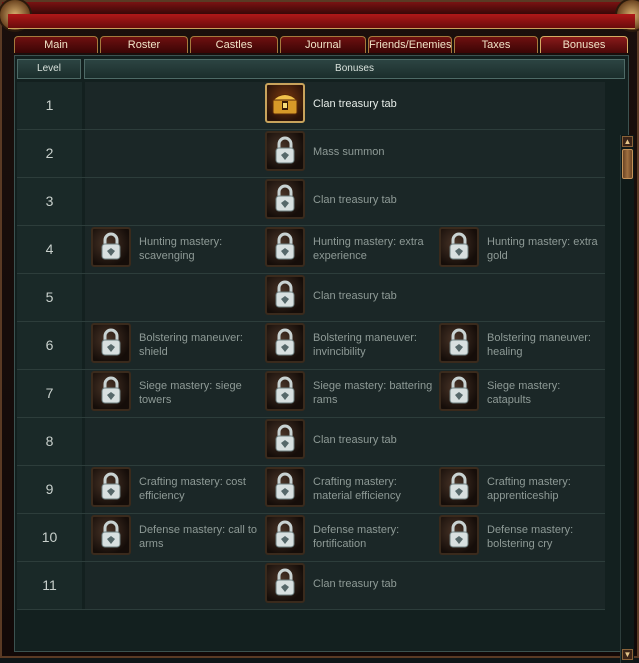 The width and height of the screenshot is (639, 663). What do you see at coordinates (321, 21) in the screenshot?
I see `window-title-band` at bounding box center [321, 21].